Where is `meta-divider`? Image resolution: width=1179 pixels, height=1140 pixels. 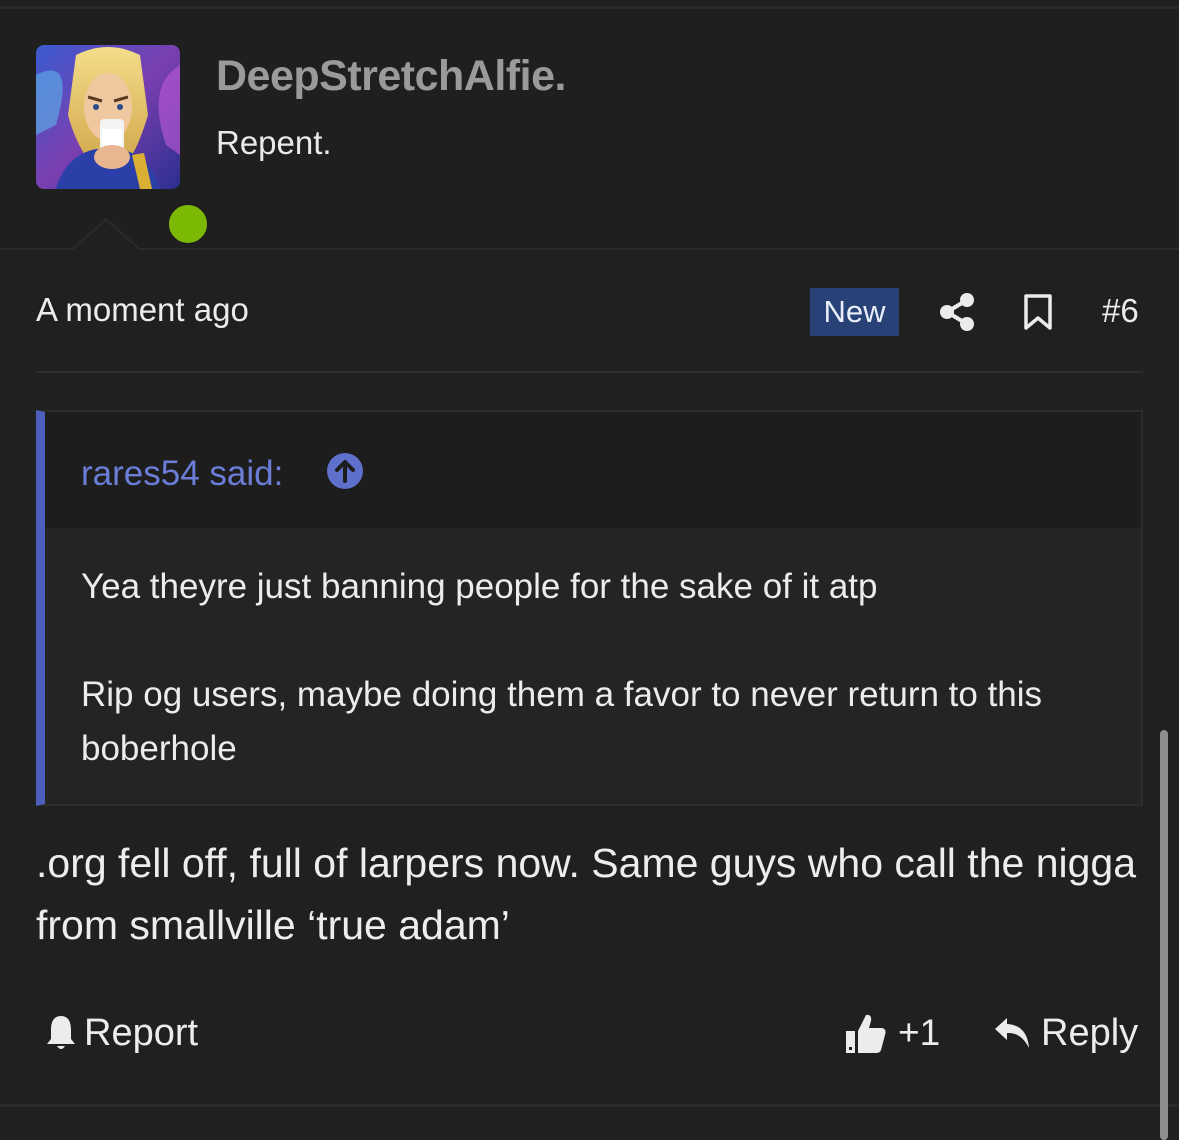 meta-divider is located at coordinates (589, 372).